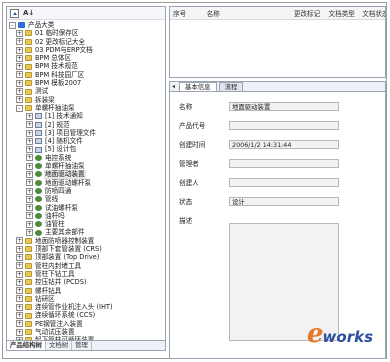 The width and height of the screenshot is (390, 362). What do you see at coordinates (86, 216) in the screenshot?
I see `tree-node: + 油杆吗` at bounding box center [86, 216].